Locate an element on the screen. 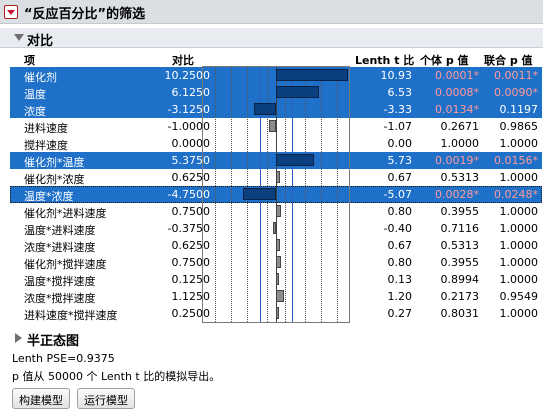 This screenshot has width=543, height=410. p-simultaneous-cell: 0.0090* is located at coordinates (516, 92).